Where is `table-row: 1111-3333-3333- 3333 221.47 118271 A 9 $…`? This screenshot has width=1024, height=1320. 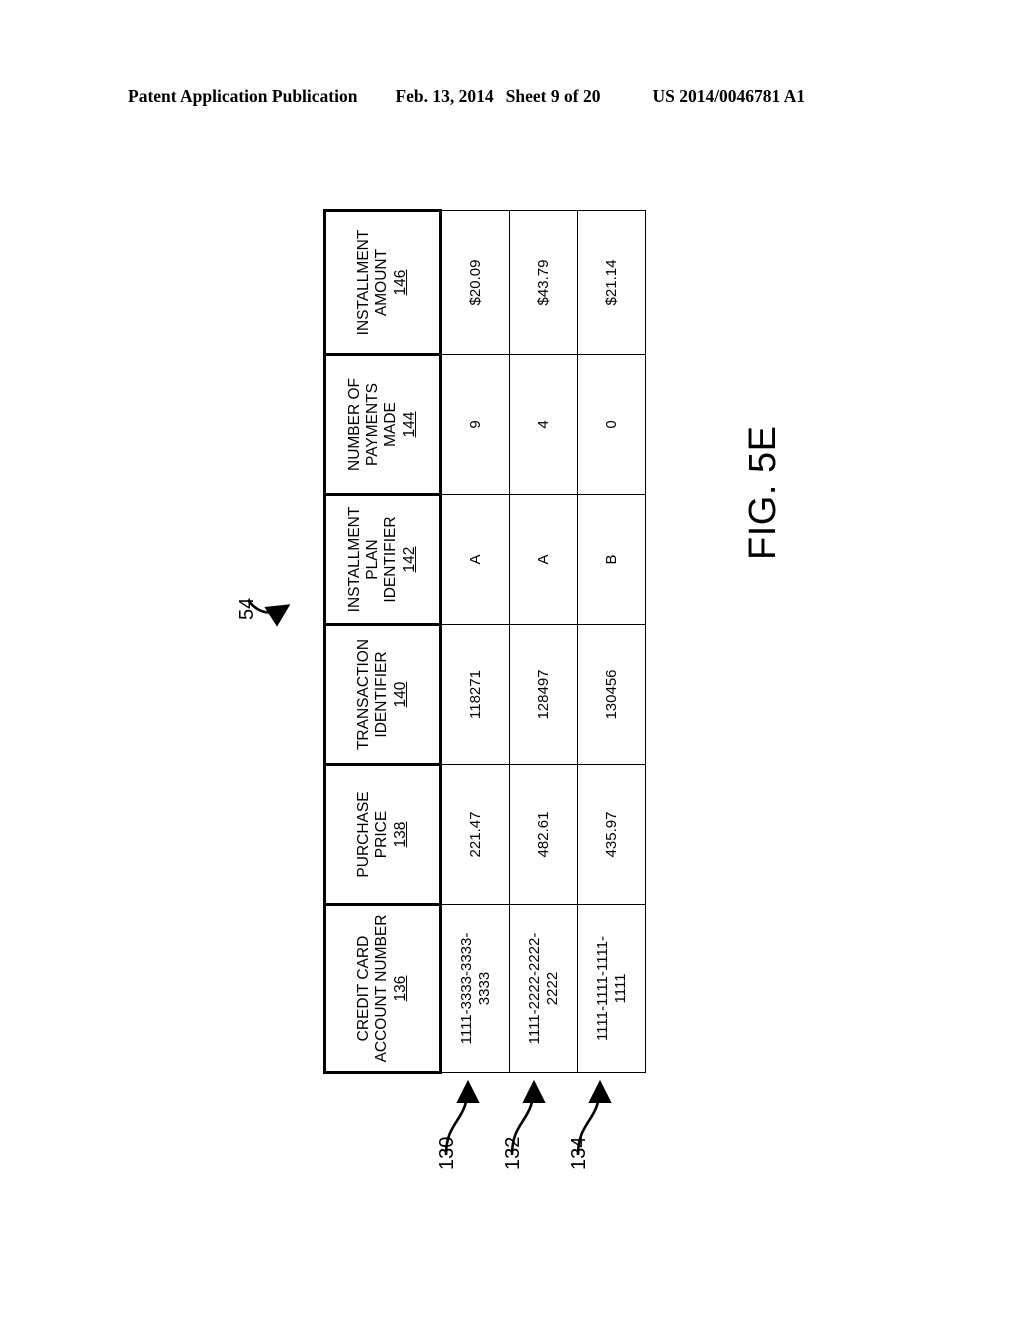 table-row: 1111-3333-3333- 3333 221.47 118271 A 9 $… is located at coordinates (475, 641).